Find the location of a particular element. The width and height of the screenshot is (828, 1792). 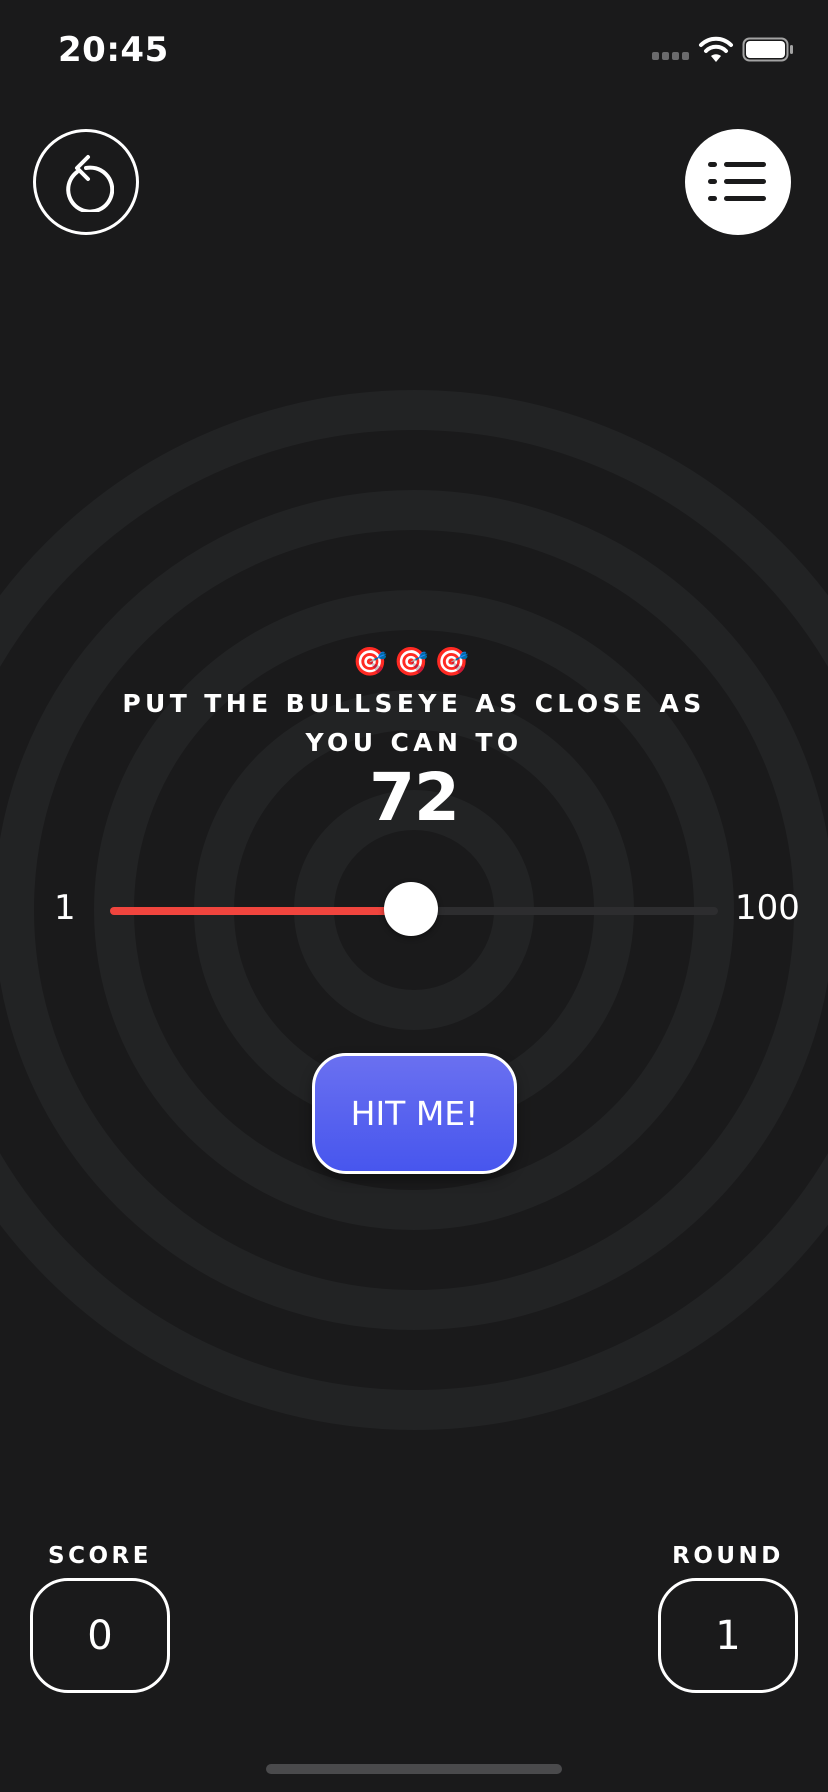

slider-max-label: 100 is located at coordinates (767, 908).